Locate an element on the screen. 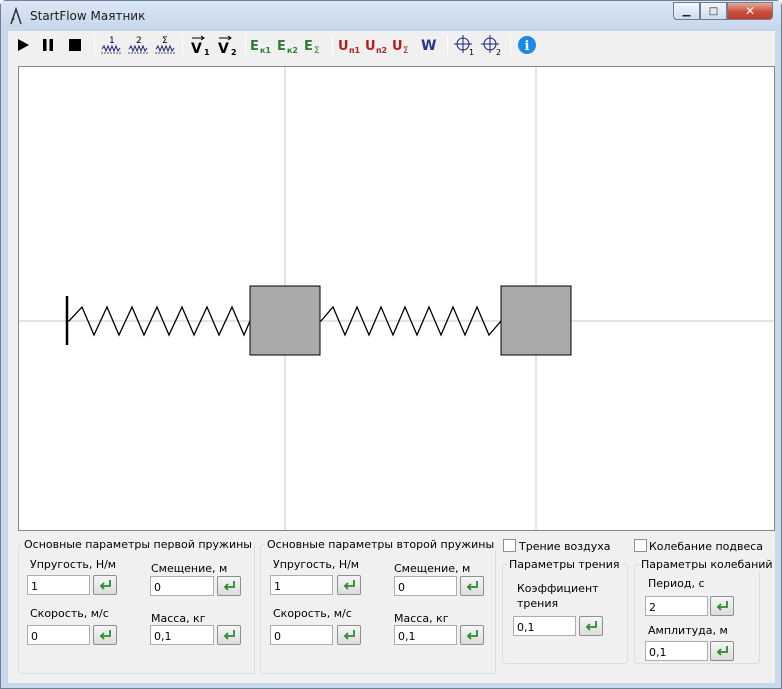  friction-coef-apply-button is located at coordinates (591, 626).